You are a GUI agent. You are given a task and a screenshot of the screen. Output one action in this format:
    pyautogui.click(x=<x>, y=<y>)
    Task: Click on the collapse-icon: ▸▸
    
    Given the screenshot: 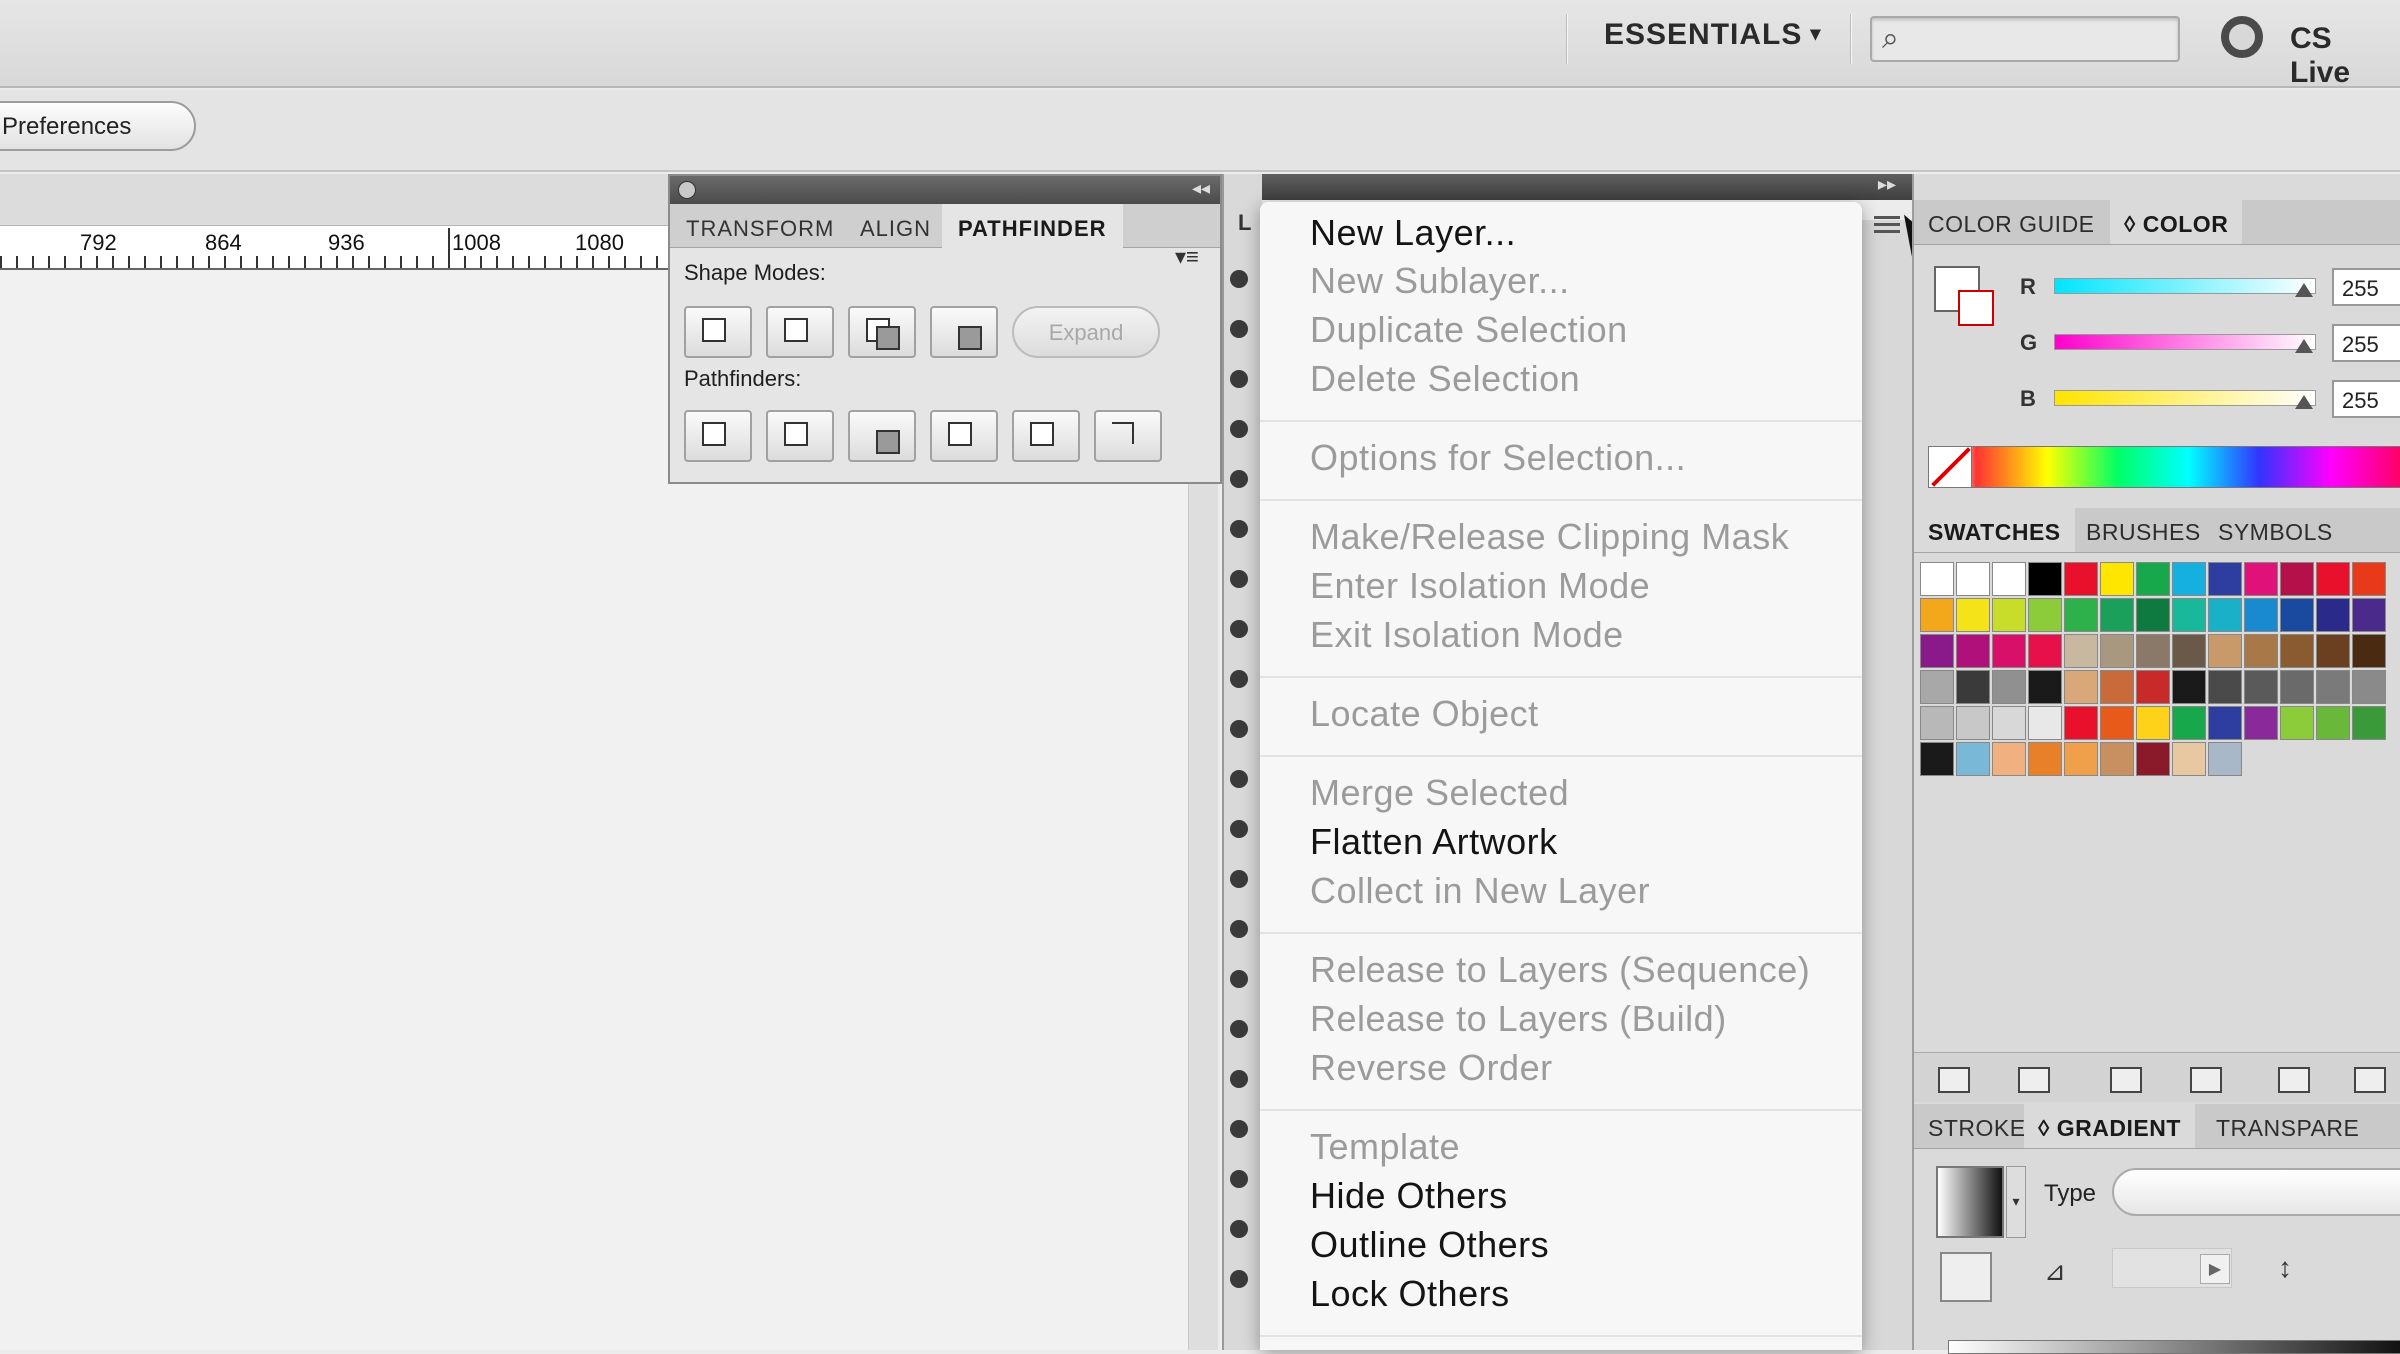 What is the action you would take?
    pyautogui.click(x=1887, y=184)
    